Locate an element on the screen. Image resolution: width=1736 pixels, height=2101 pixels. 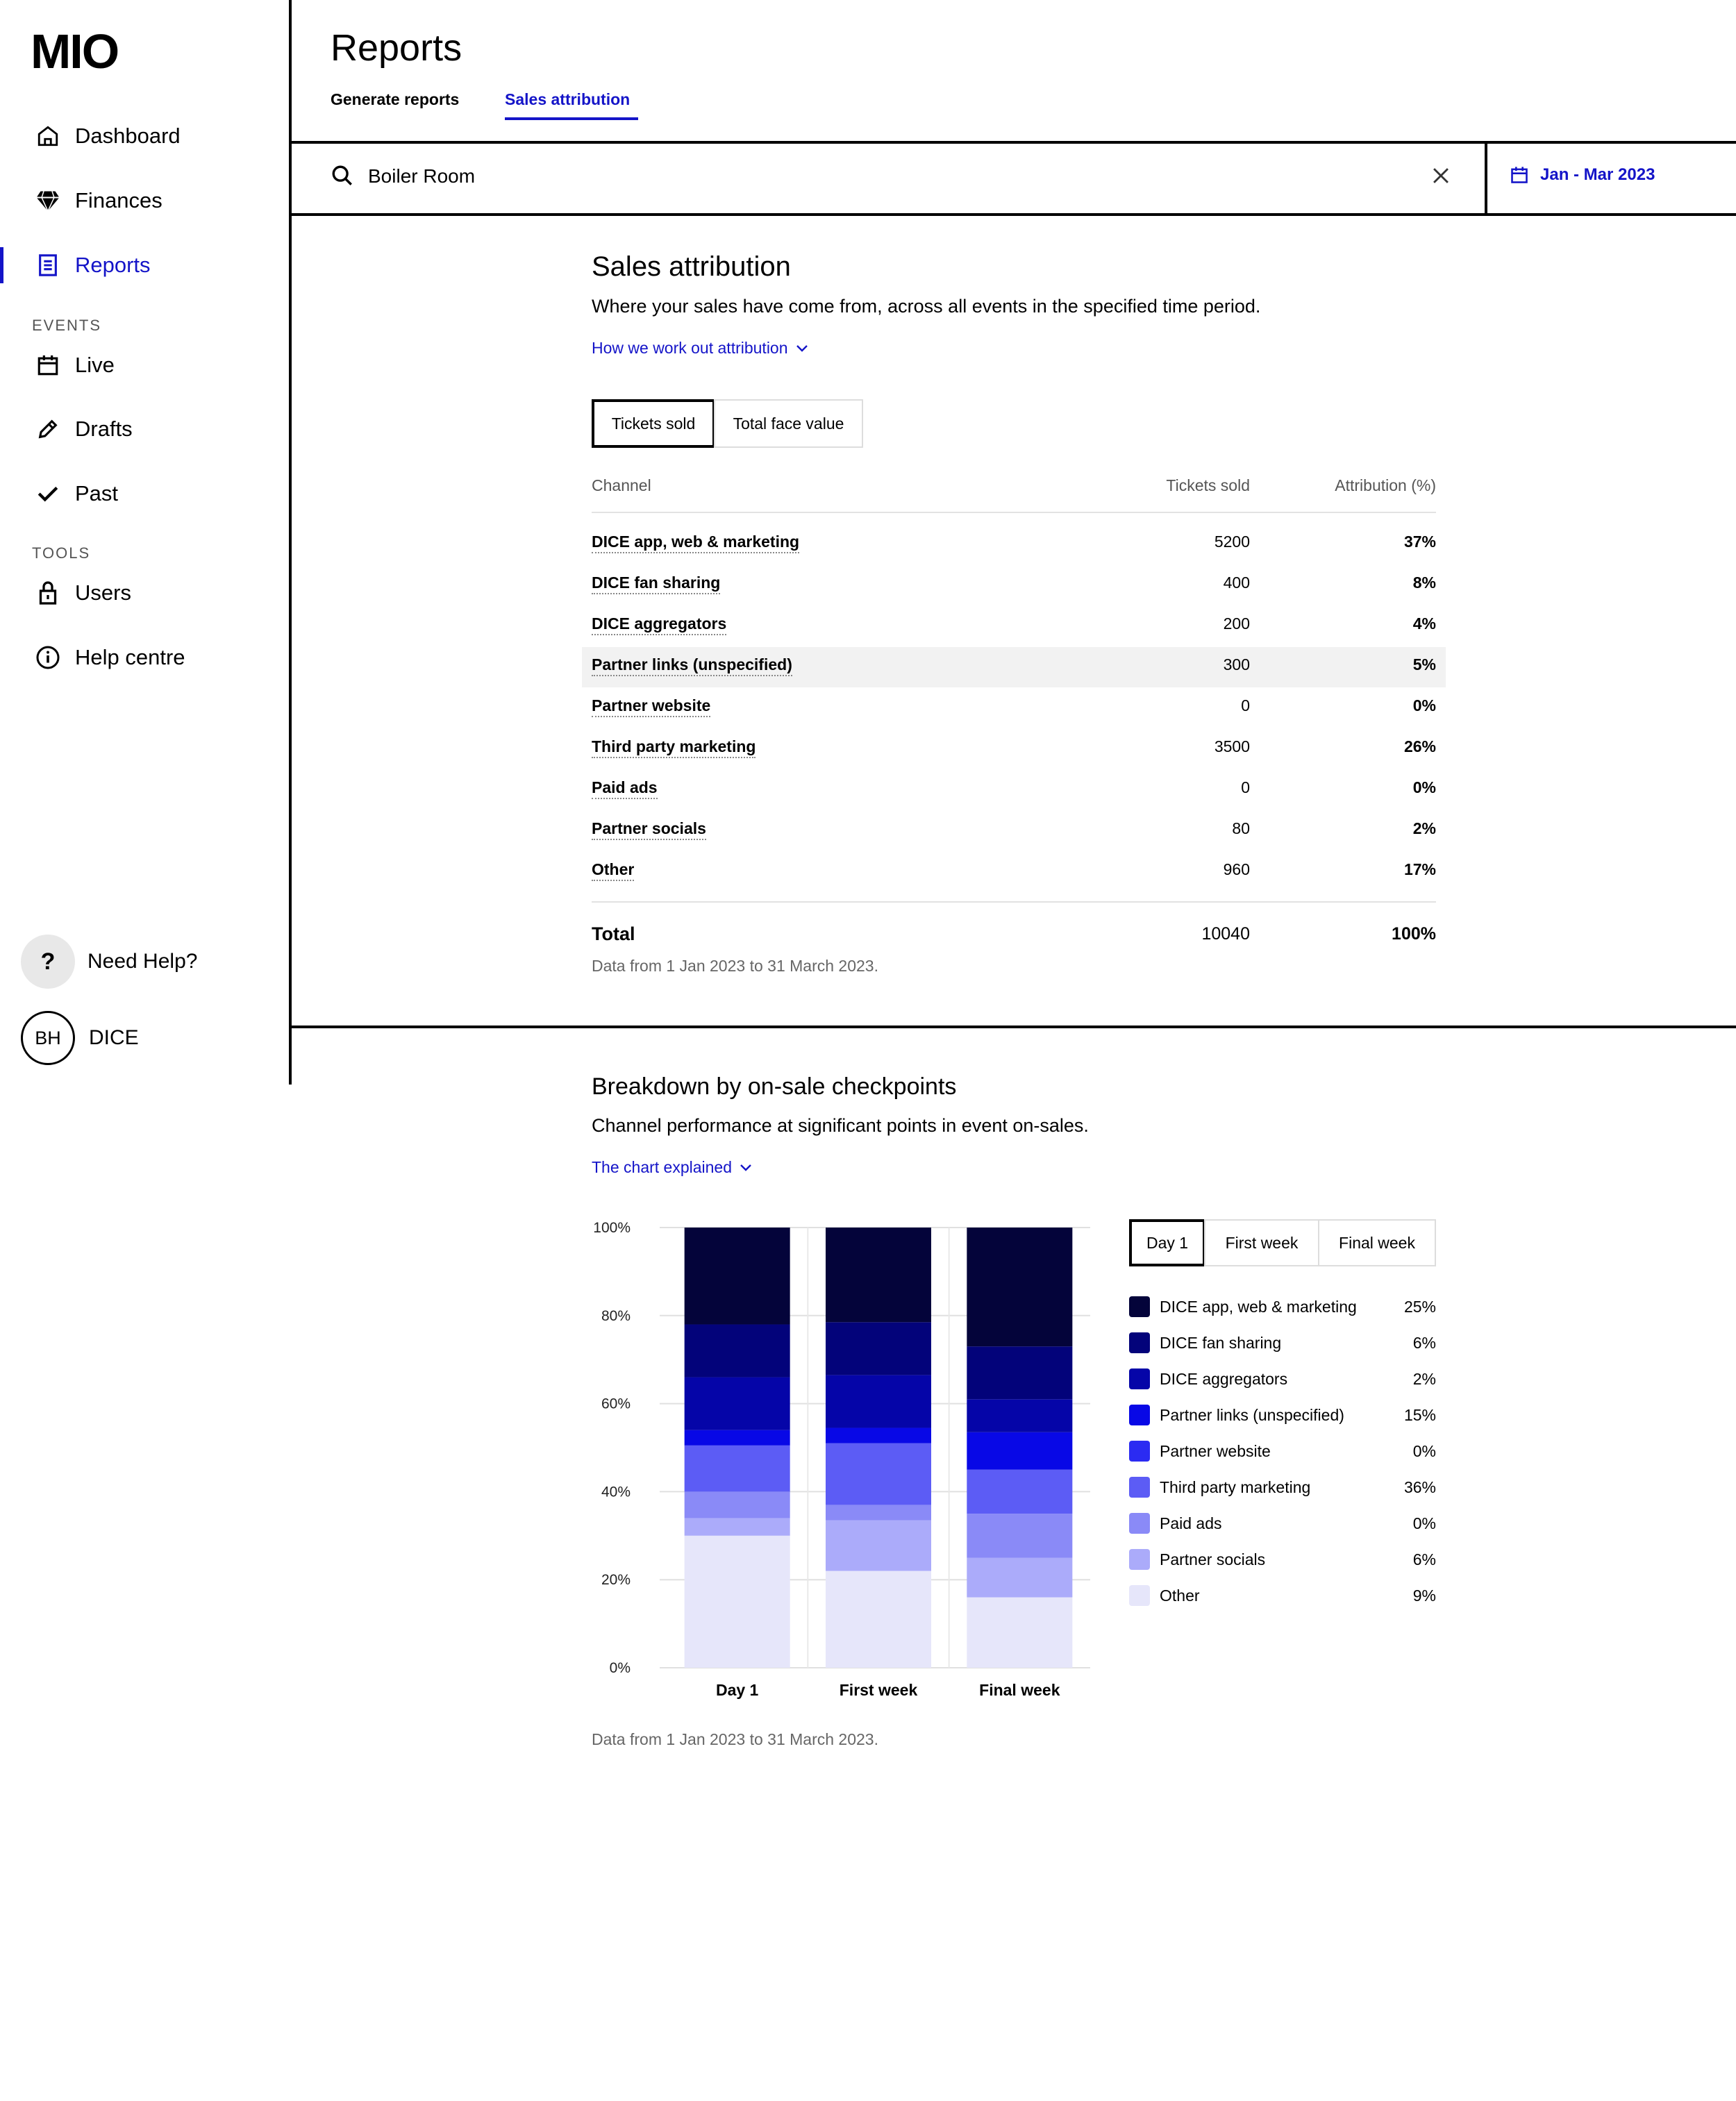
y-tick-label: 80% is located at coordinates (616, 1316).